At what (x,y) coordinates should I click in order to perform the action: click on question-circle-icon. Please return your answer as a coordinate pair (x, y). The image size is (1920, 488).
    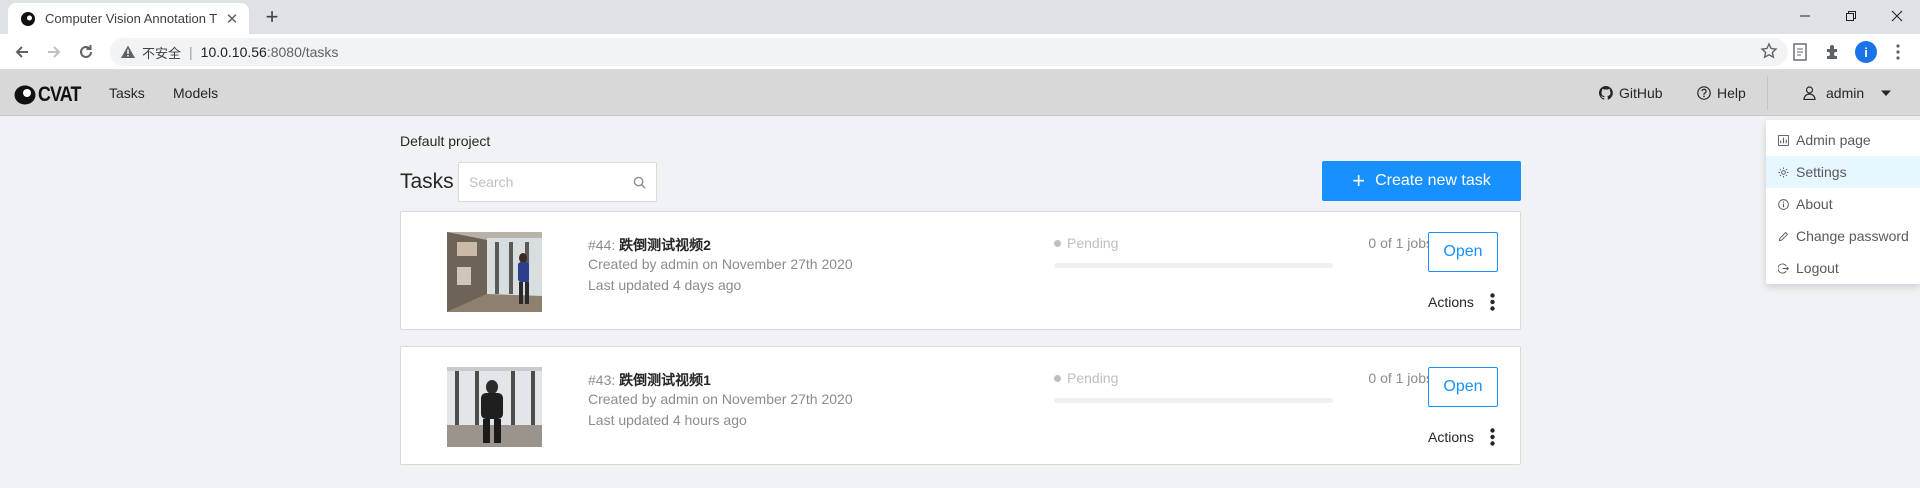
    Looking at the image, I should click on (1704, 93).